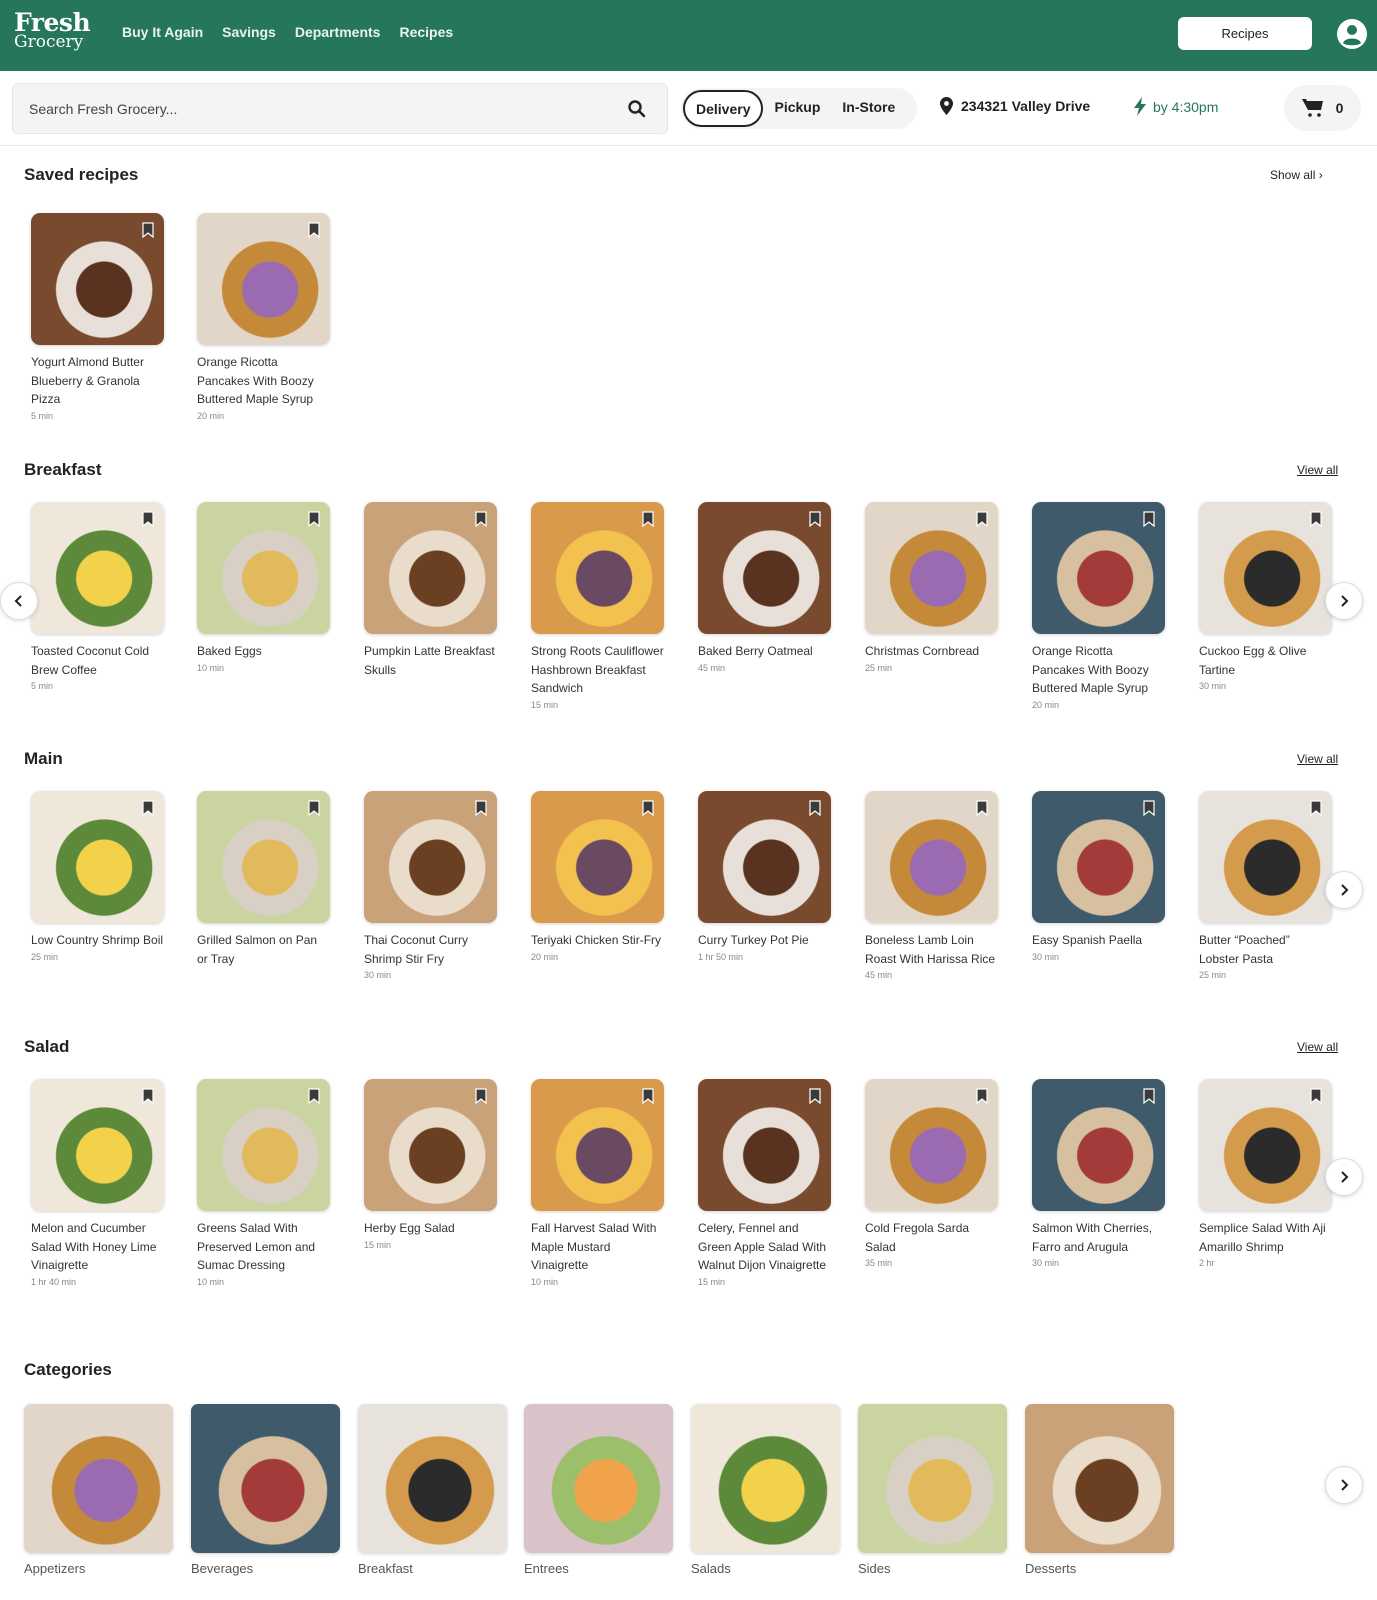 The height and width of the screenshot is (1600, 1377). What do you see at coordinates (430, 660) in the screenshot?
I see `recipe-title: Pumpkin Latte Breakfast Skulls` at bounding box center [430, 660].